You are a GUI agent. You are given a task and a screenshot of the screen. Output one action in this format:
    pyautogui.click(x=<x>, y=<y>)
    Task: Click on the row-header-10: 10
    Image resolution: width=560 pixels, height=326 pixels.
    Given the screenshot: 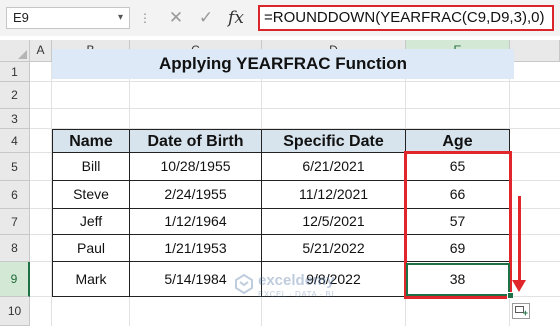 What is the action you would take?
    pyautogui.click(x=15, y=311)
    